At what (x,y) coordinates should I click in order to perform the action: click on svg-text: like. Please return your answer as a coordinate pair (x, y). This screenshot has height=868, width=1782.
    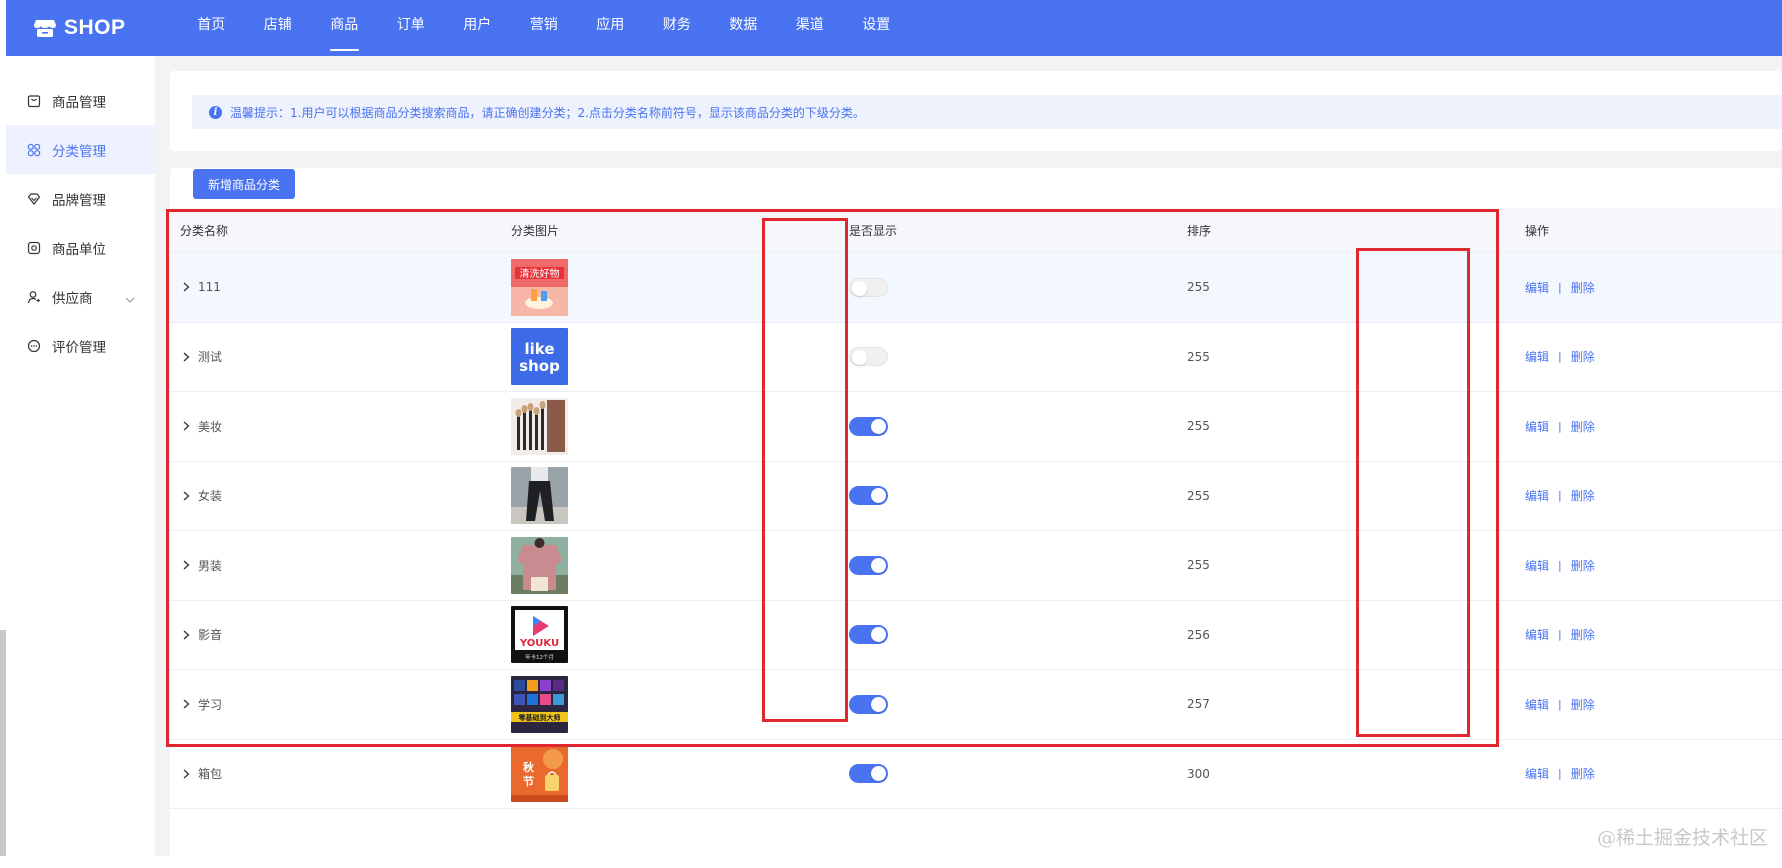
    Looking at the image, I should click on (539, 349).